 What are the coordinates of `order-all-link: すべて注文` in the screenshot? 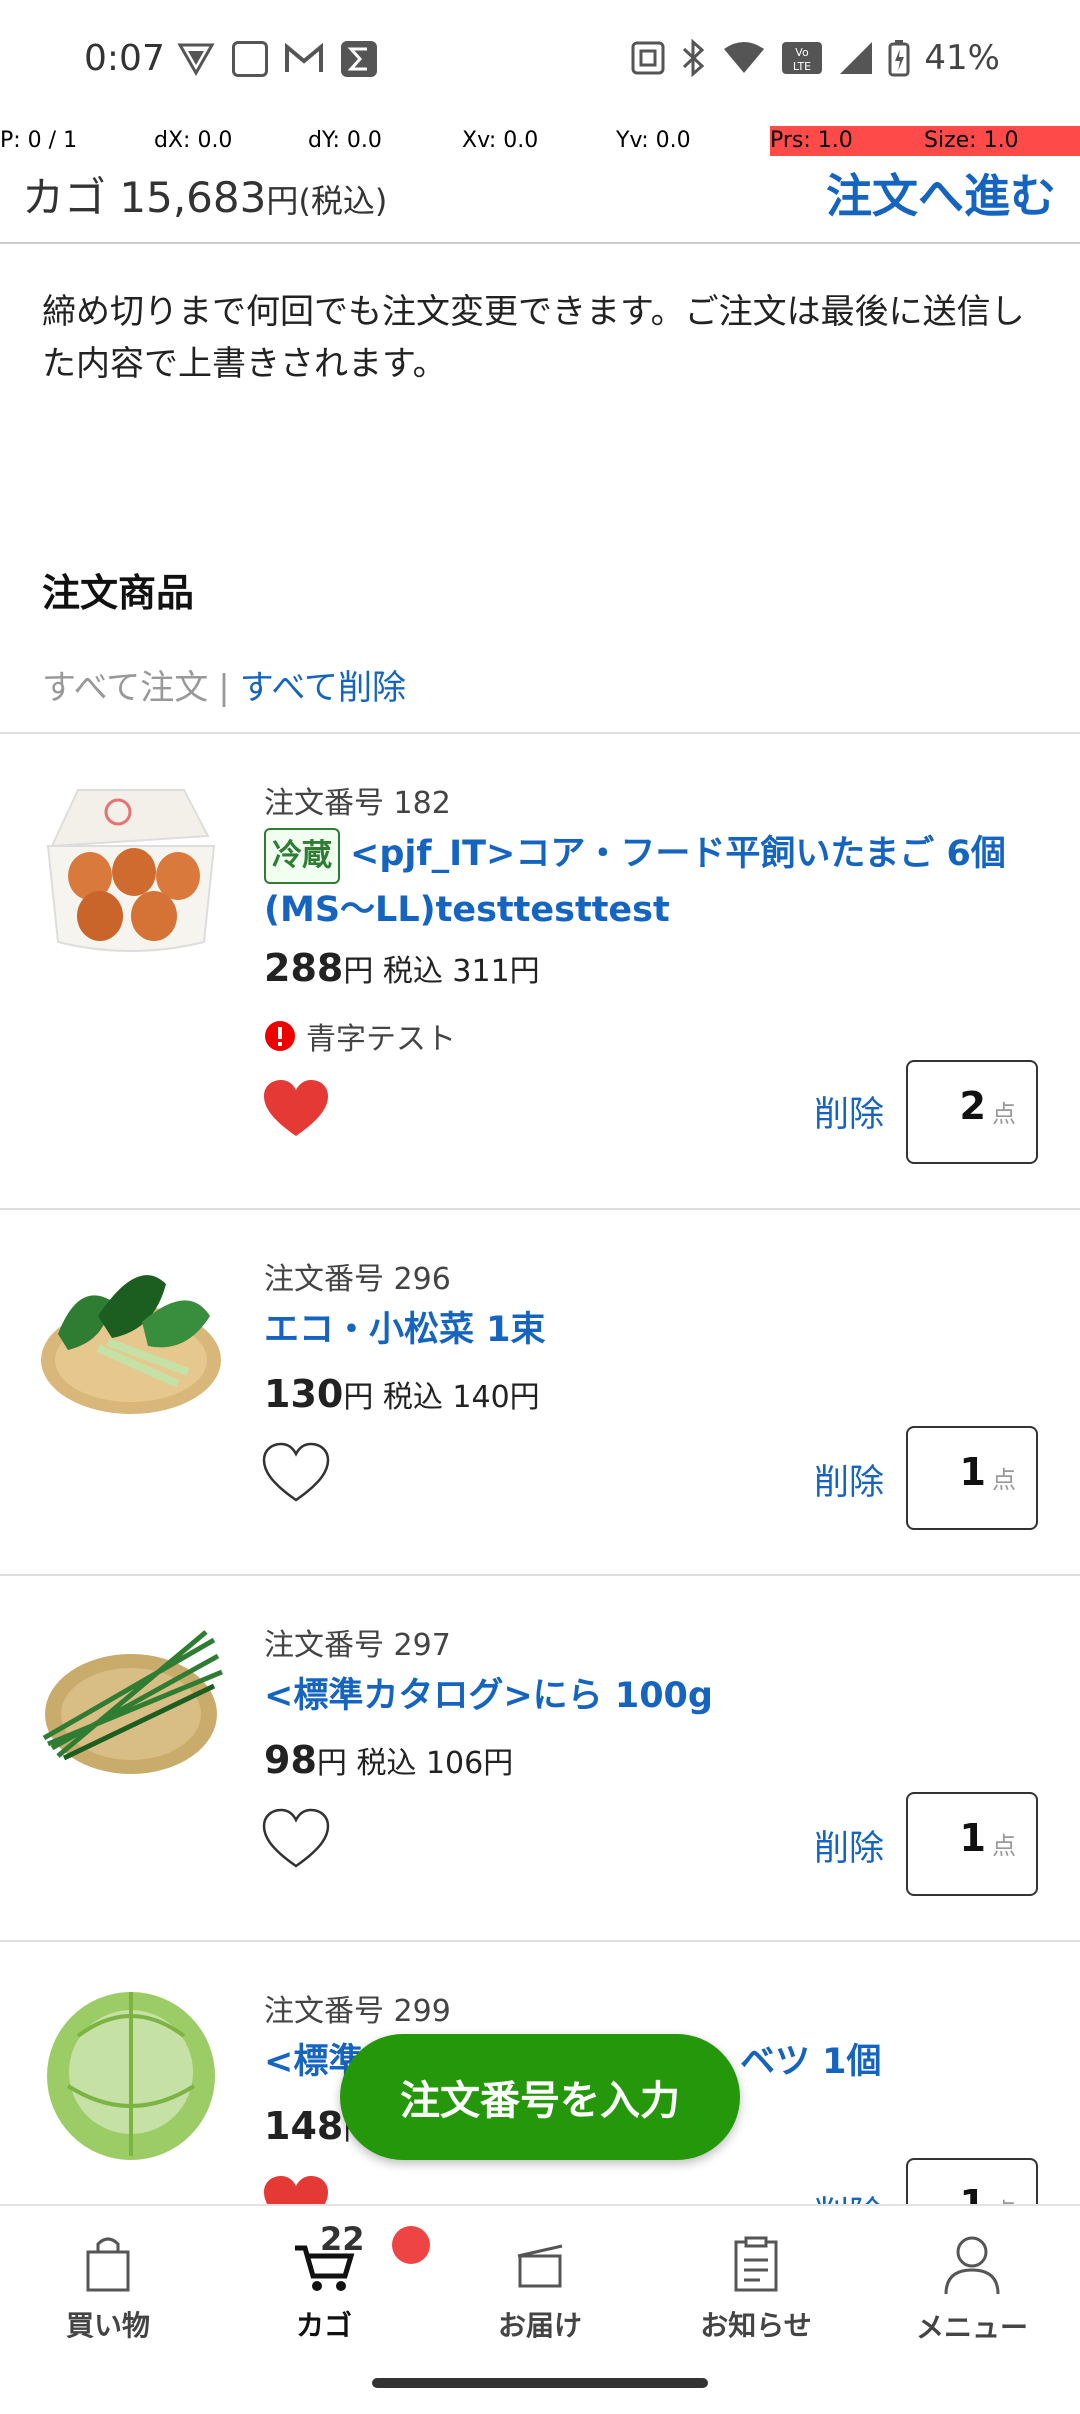 It's located at (125, 688).